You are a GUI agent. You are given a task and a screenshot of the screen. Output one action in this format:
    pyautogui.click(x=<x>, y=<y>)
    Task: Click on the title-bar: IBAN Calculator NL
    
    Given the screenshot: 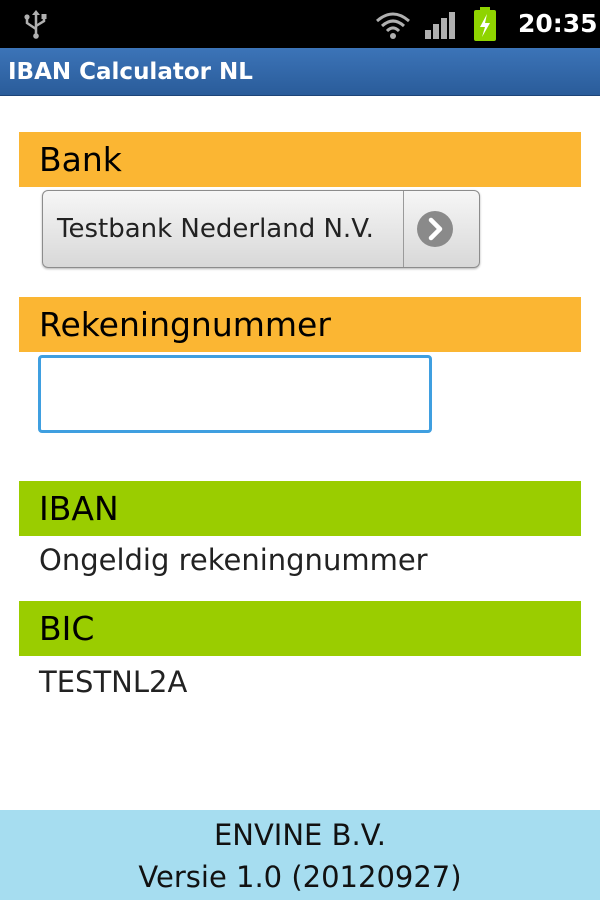 What is the action you would take?
    pyautogui.click(x=300, y=72)
    